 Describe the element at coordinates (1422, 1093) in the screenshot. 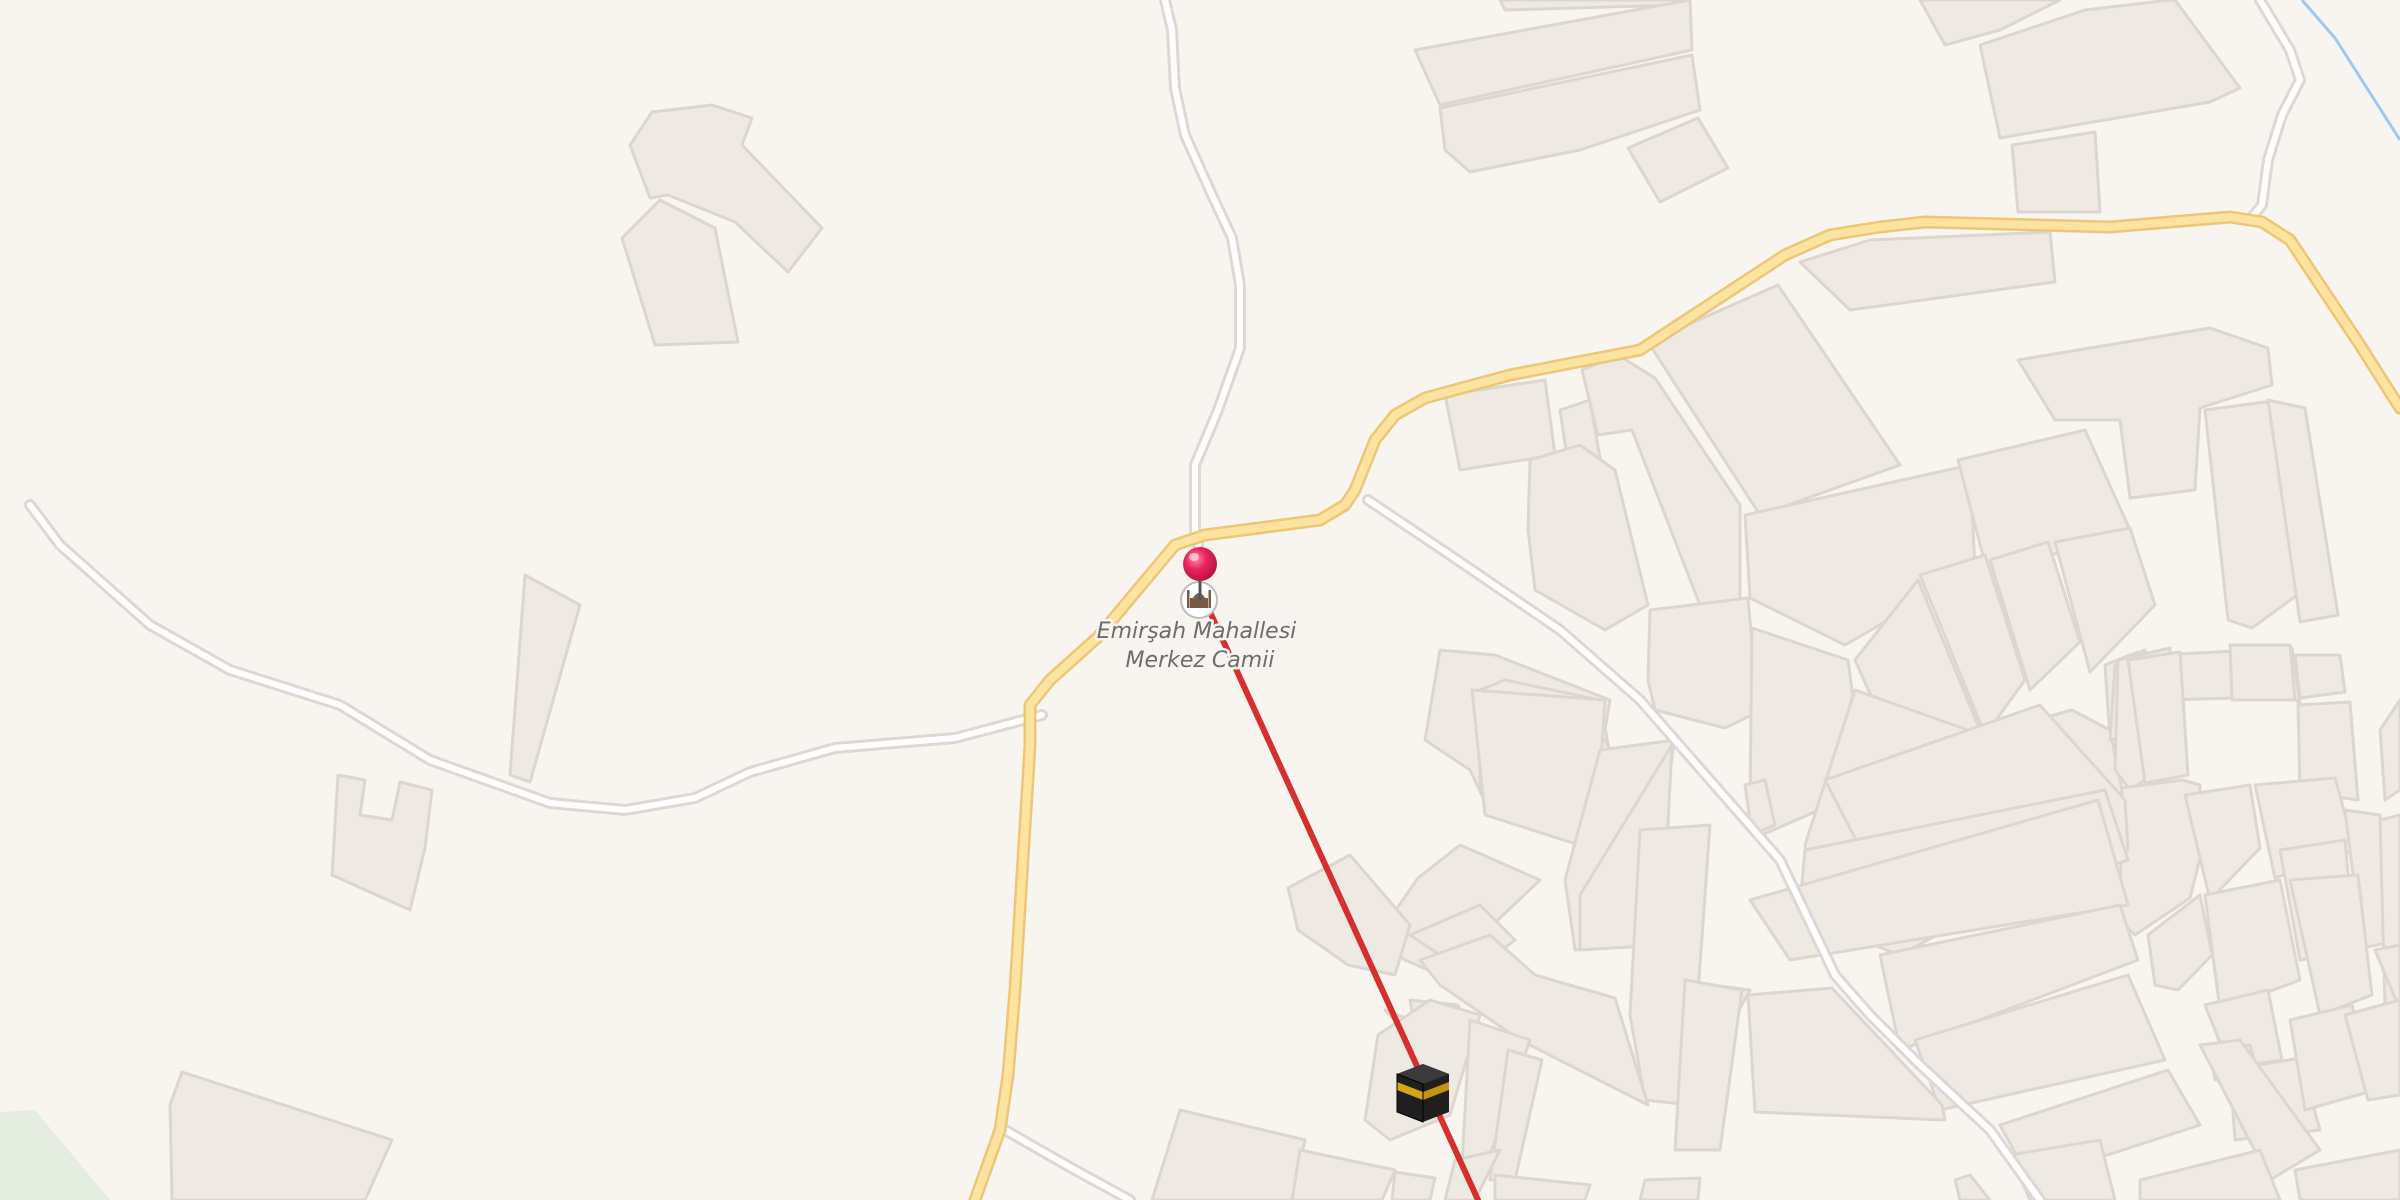

I see `kaaba-icon` at that location.